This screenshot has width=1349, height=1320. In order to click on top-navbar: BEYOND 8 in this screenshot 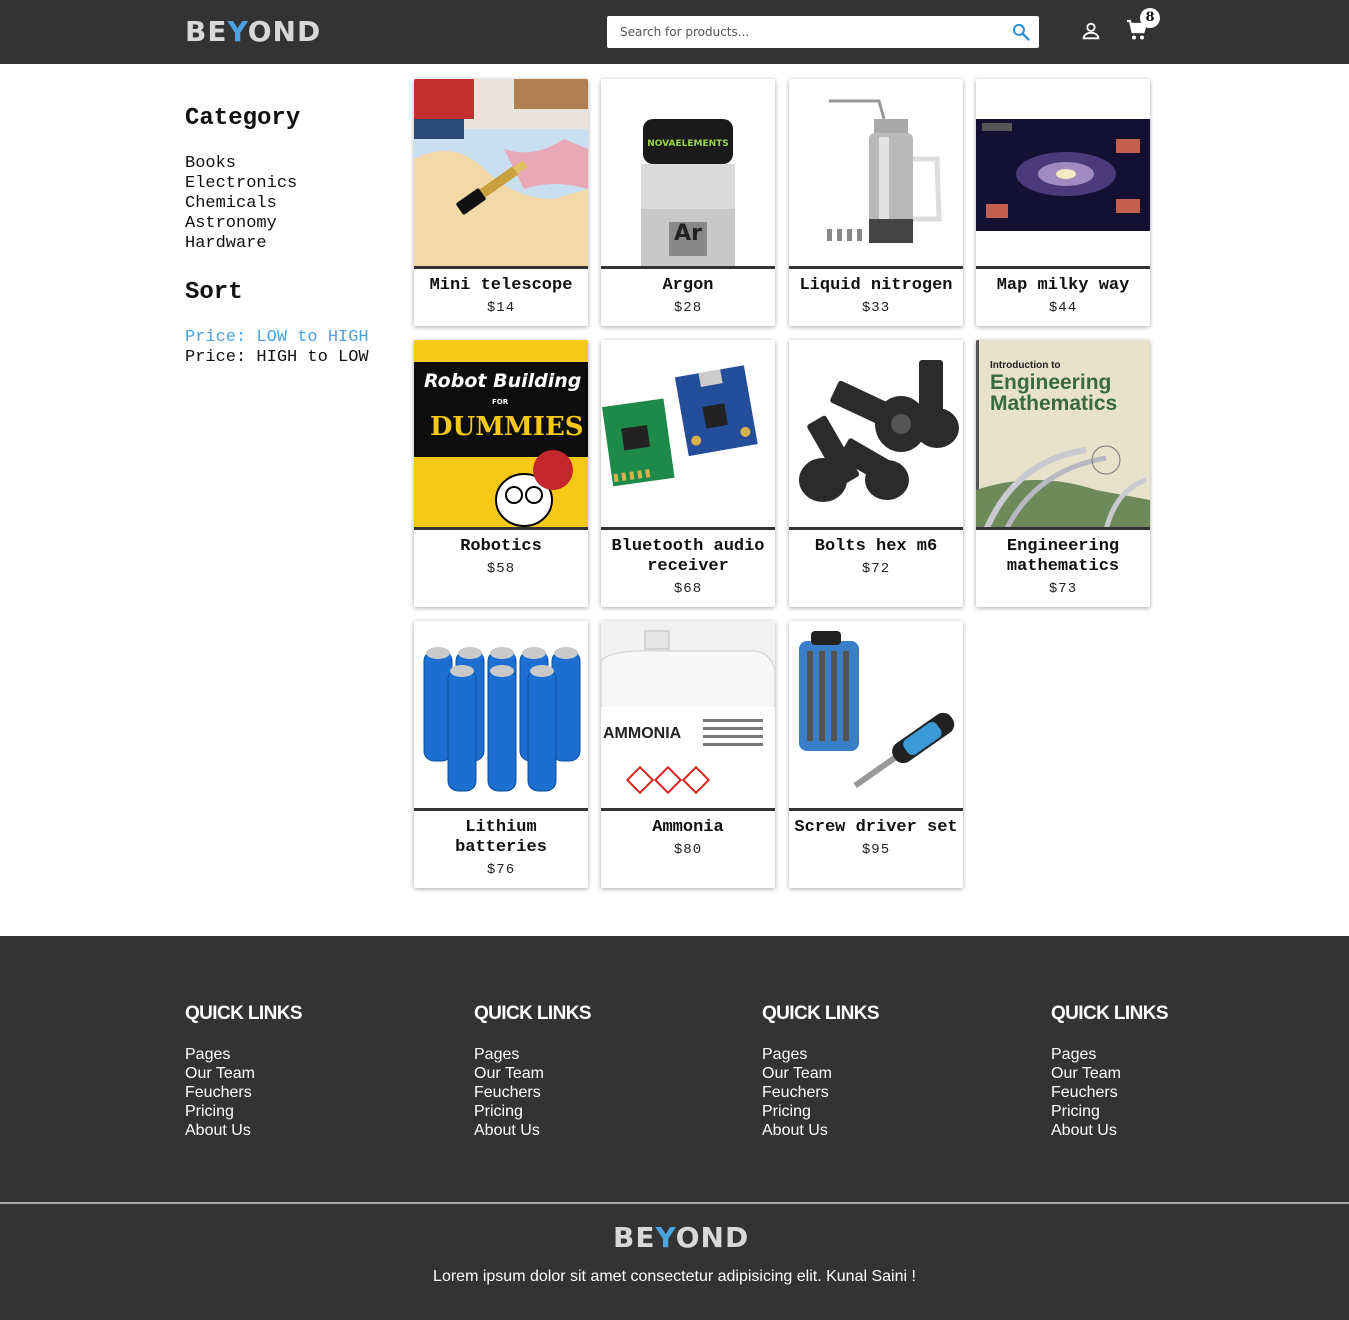, I will do `click(674, 32)`.